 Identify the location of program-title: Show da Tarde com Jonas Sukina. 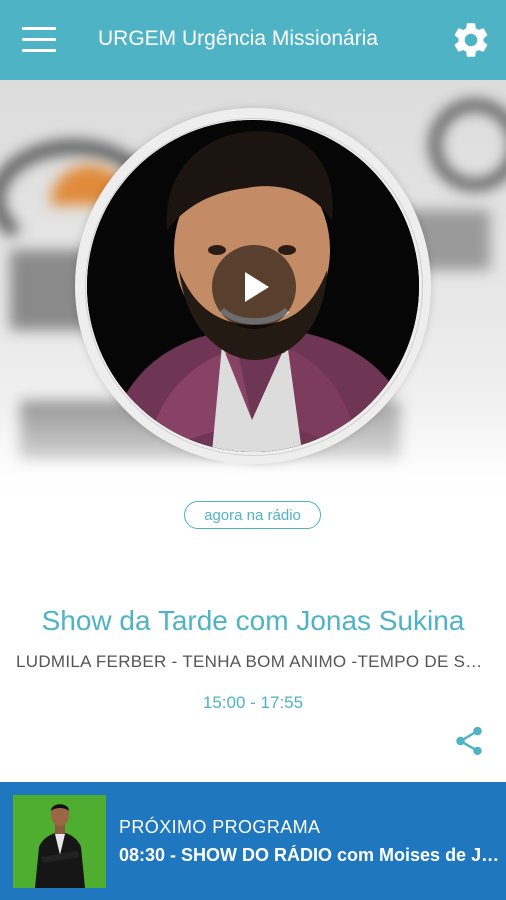
(253, 620).